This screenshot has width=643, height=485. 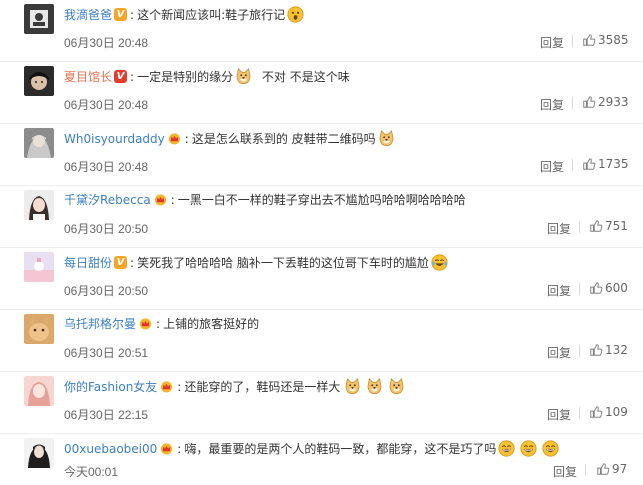 I want to click on like-count: 97, so click(x=620, y=469).